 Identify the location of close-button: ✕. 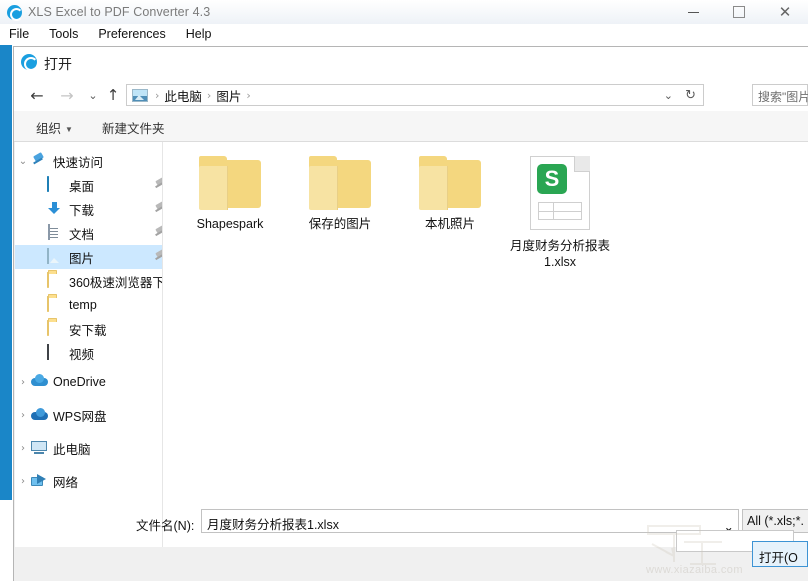
(785, 12).